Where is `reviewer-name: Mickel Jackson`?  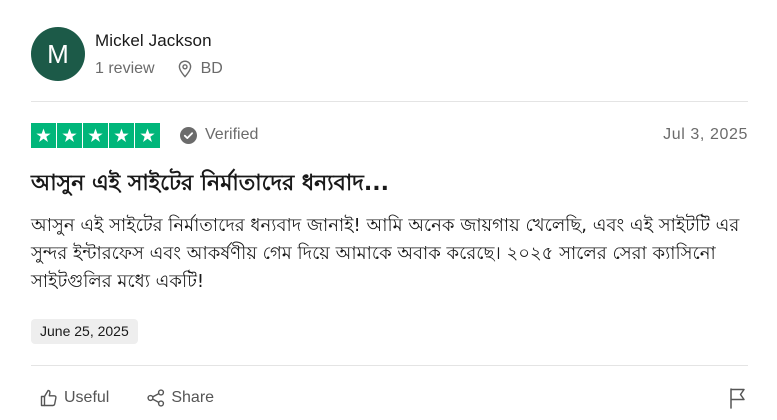
reviewer-name: Mickel Jackson is located at coordinates (159, 41).